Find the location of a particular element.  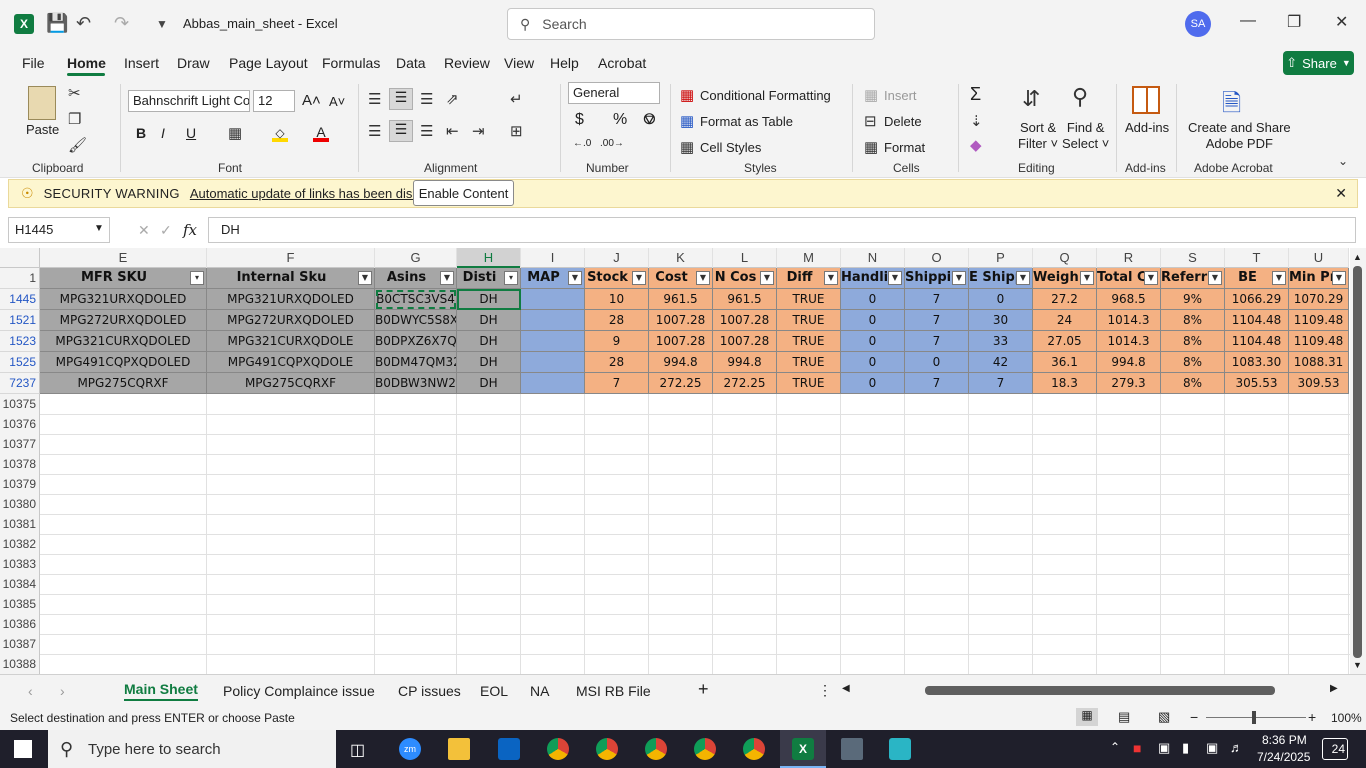

percent-icon: % is located at coordinates (620, 120).